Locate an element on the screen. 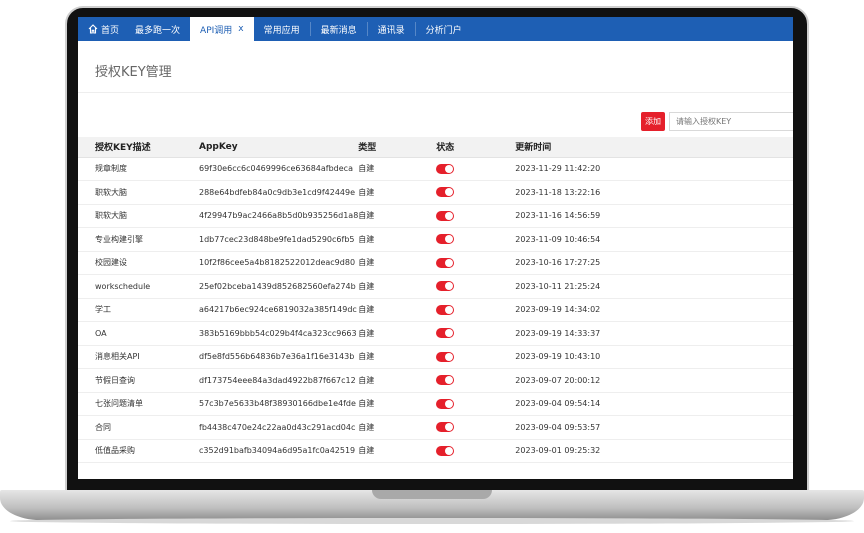 The height and width of the screenshot is (533, 864). cell-time: 2023-09-19 14:34:02 is located at coordinates (654, 310).